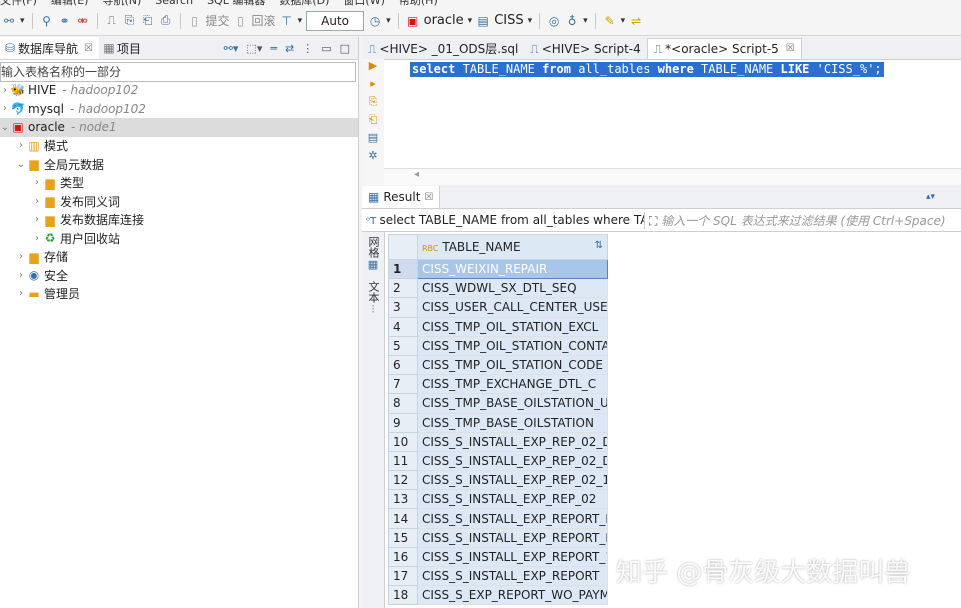 This screenshot has width=961, height=608. I want to click on tree-node: › ▆ 发布数据库连接, so click(179, 220).